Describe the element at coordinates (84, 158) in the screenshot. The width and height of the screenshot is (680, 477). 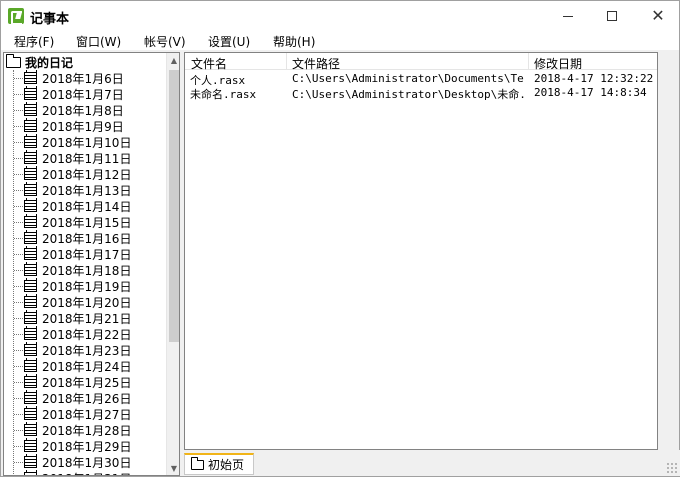
I see `tree-item-diary-entry: 2018年1月11日` at that location.